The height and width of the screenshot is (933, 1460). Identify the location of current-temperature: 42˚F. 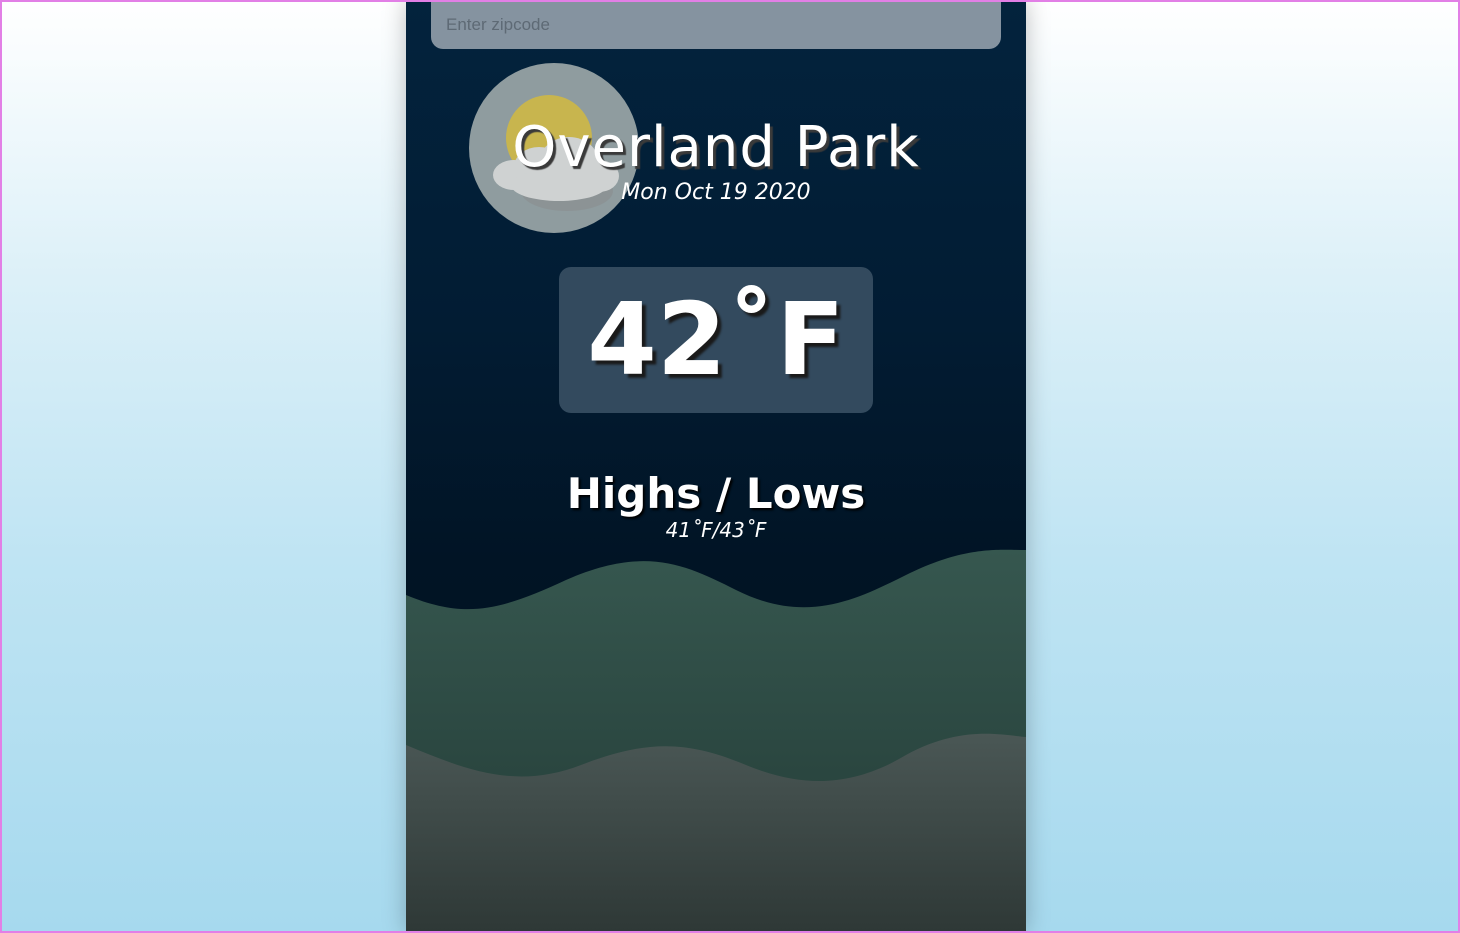
(716, 339).